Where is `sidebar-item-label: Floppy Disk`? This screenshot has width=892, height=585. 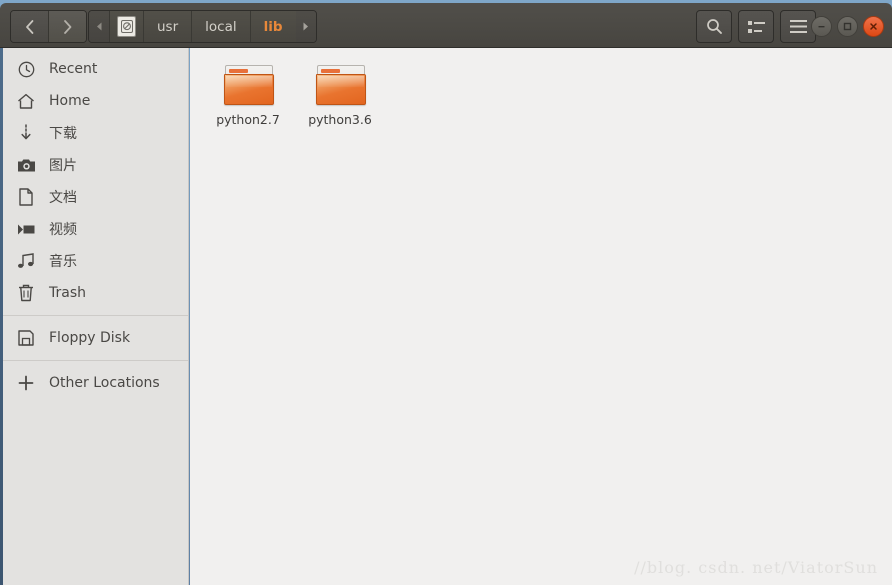 sidebar-item-label: Floppy Disk is located at coordinates (90, 338).